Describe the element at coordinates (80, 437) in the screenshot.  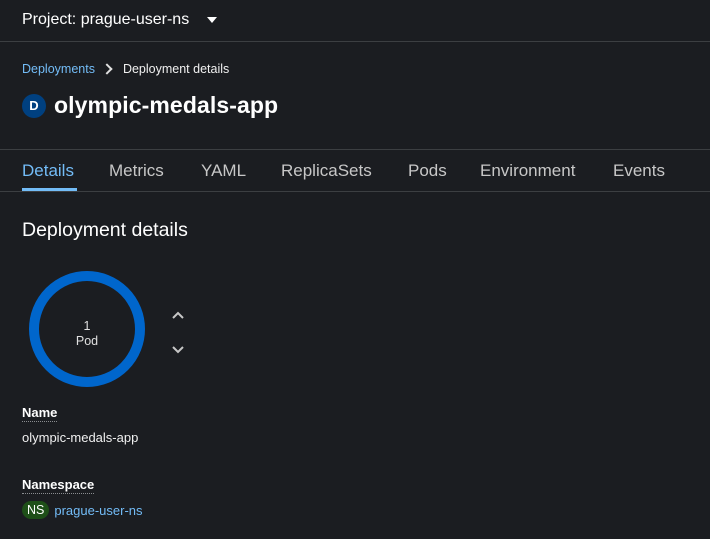
I see `name-value: olympic-medals-app` at that location.